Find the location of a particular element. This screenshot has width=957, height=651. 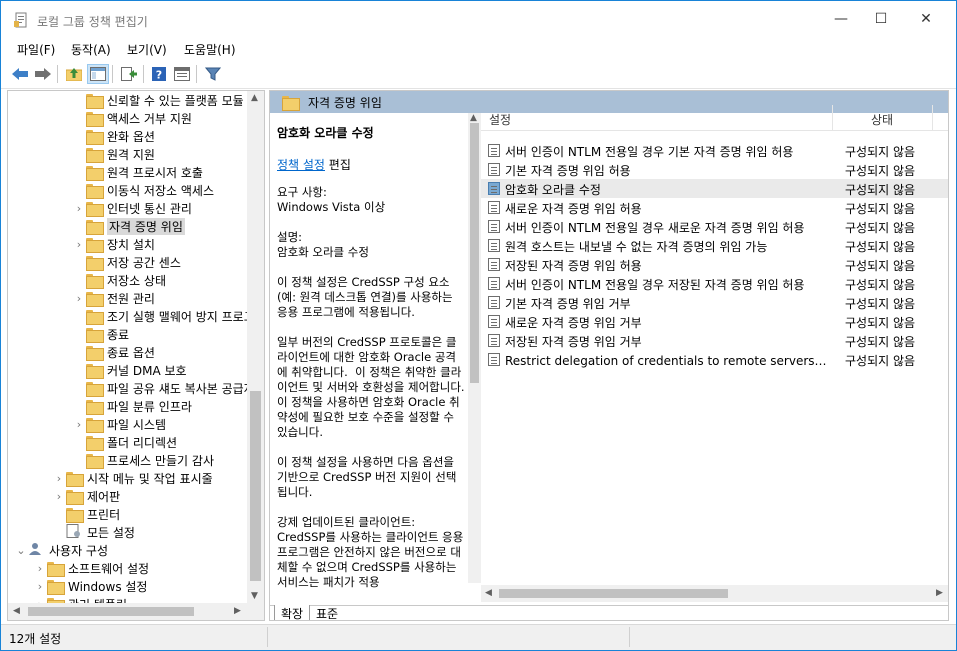

tree-item: 자격 증명 위임 is located at coordinates (128, 226).